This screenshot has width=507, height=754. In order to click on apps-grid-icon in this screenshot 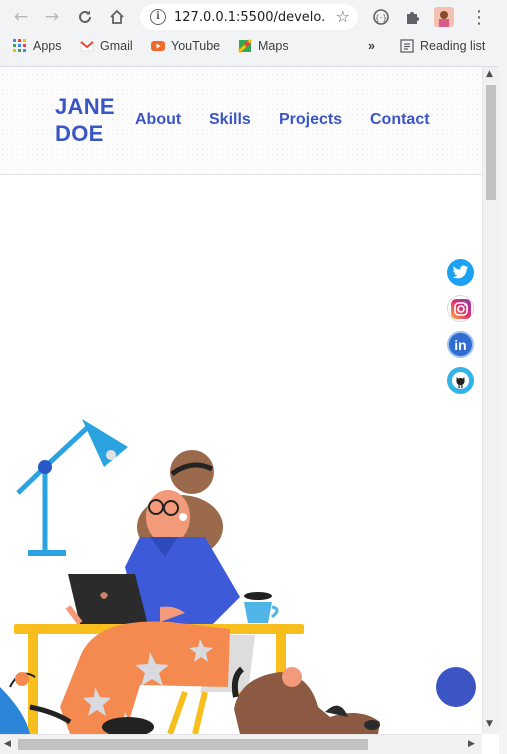, I will do `click(19, 45)`.